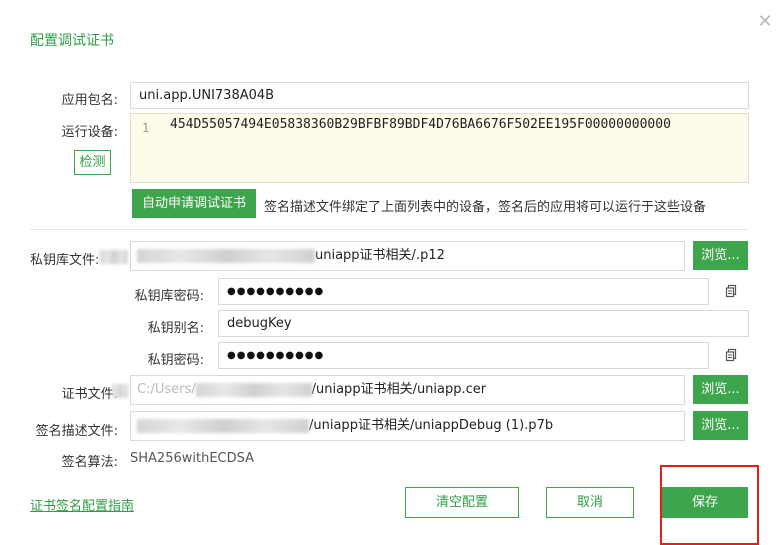 Image resolution: width=780 pixels, height=545 pixels. What do you see at coordinates (463, 355) in the screenshot?
I see `key-password-field: ●●●●●●●●●●` at bounding box center [463, 355].